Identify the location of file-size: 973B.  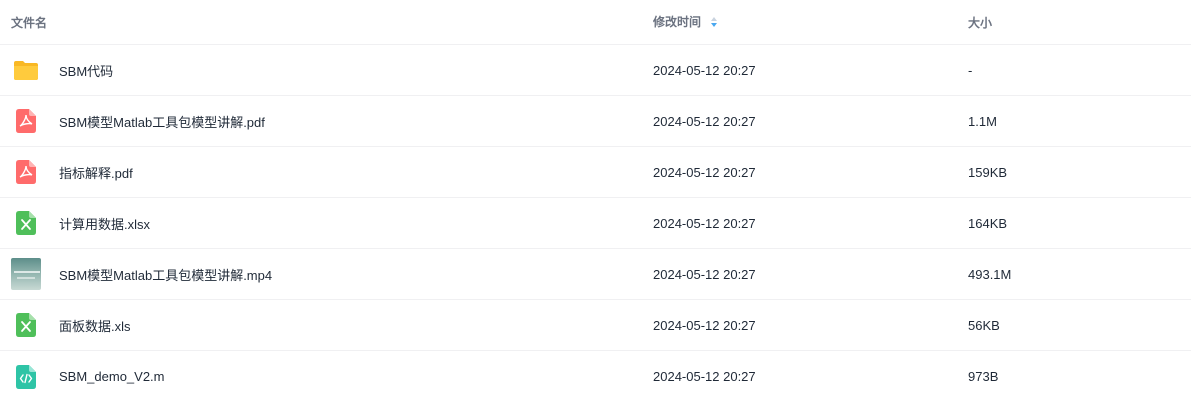
(983, 376).